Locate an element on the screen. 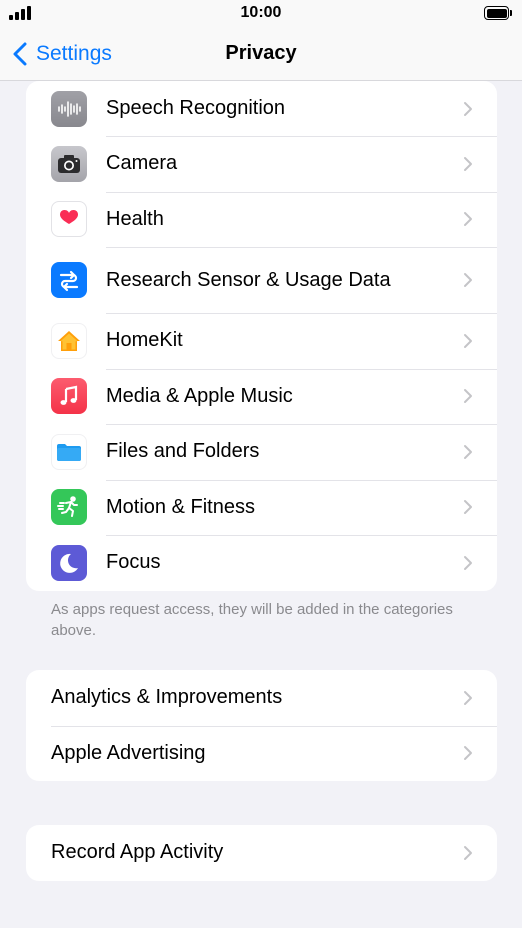  row-analytics-improvements: Analytics & Improvements is located at coordinates (261, 698).